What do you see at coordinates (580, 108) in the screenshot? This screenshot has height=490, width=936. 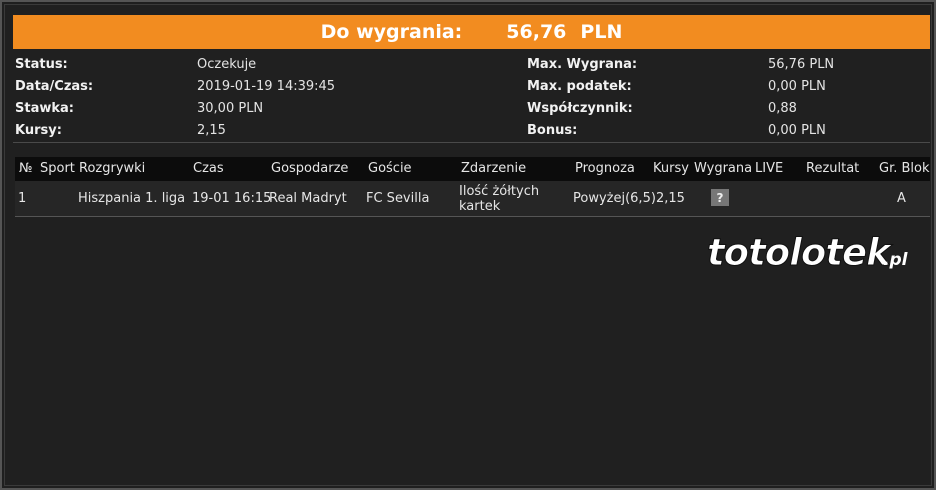 I see `coefficient-label: Współczynnik:` at bounding box center [580, 108].